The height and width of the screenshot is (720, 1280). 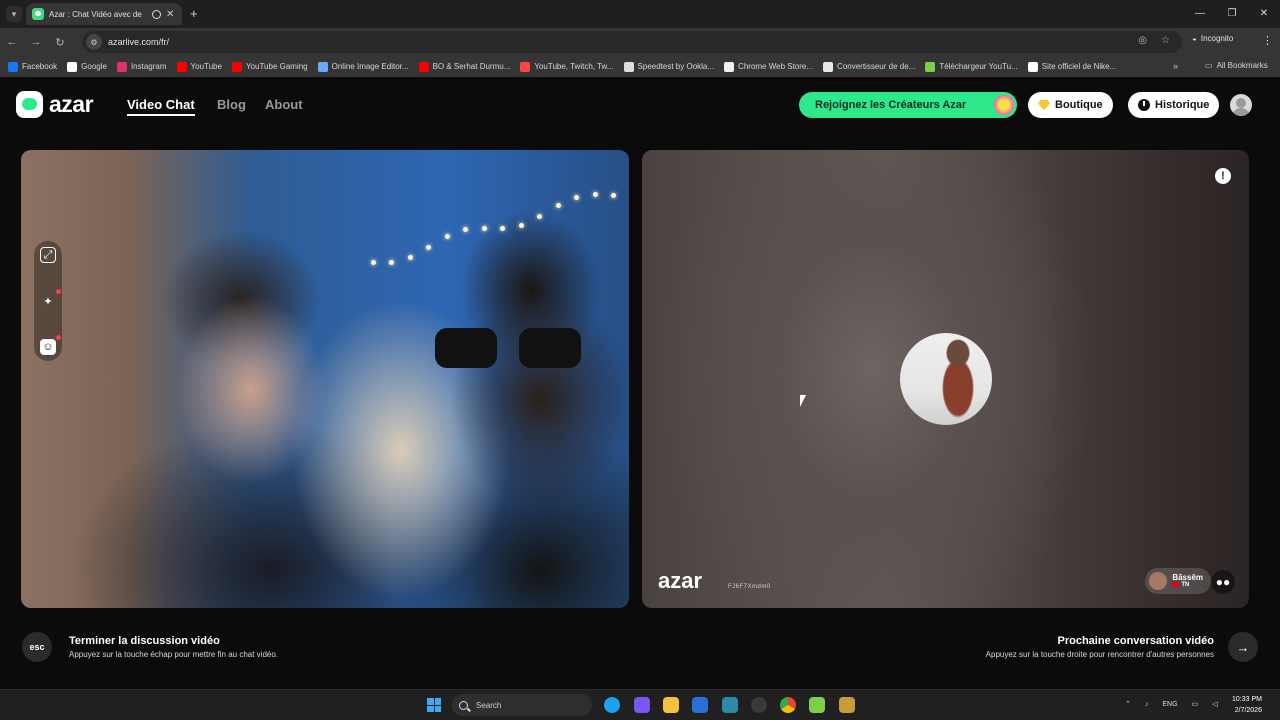 What do you see at coordinates (434, 705) in the screenshot?
I see `windows-start-icon` at bounding box center [434, 705].